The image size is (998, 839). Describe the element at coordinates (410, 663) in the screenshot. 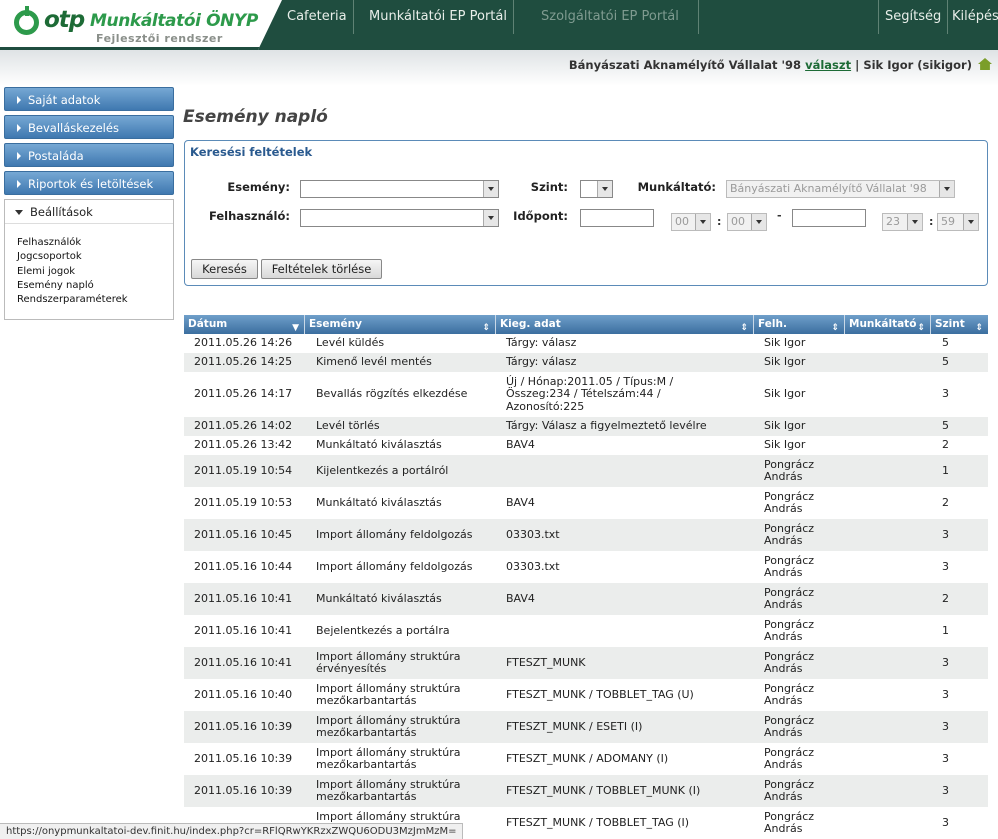

I see `cell-event: Import állomány struktúra érvényesítés` at that location.